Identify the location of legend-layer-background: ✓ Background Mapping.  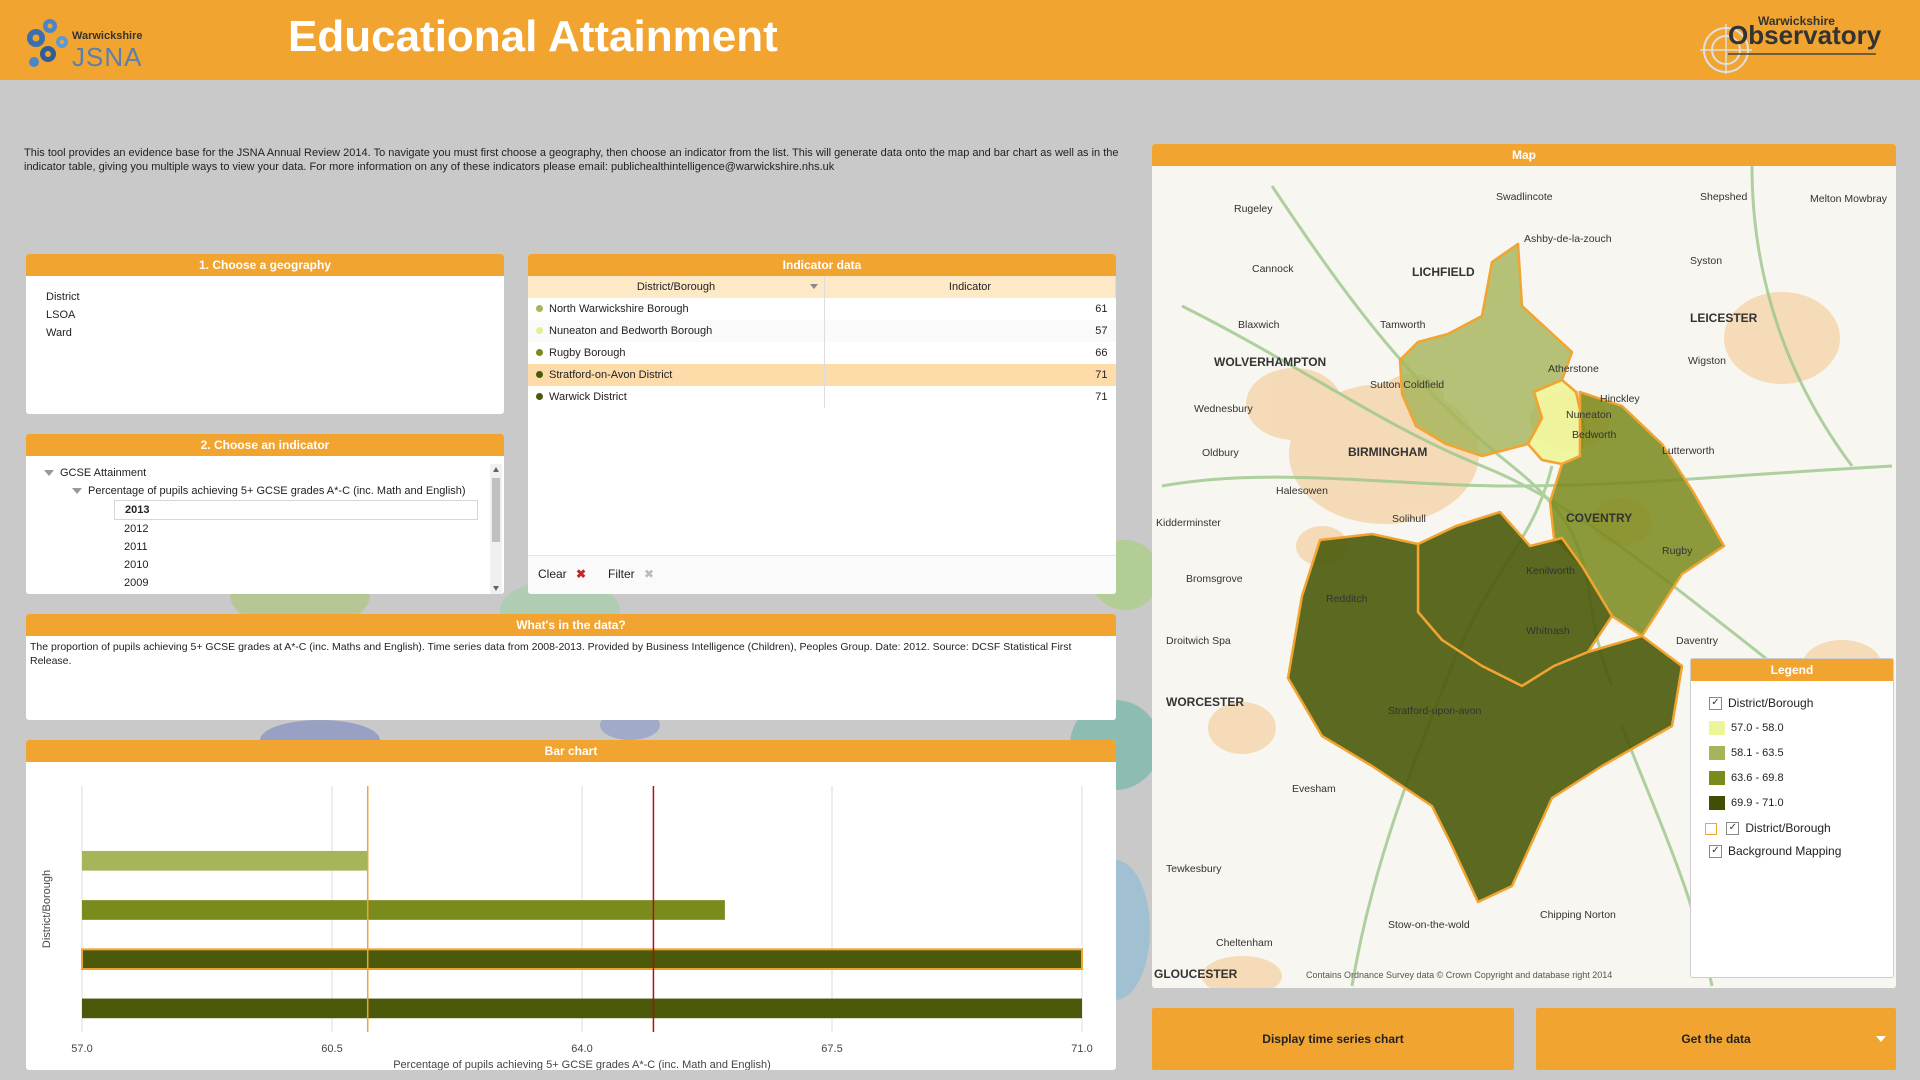
(1775, 851).